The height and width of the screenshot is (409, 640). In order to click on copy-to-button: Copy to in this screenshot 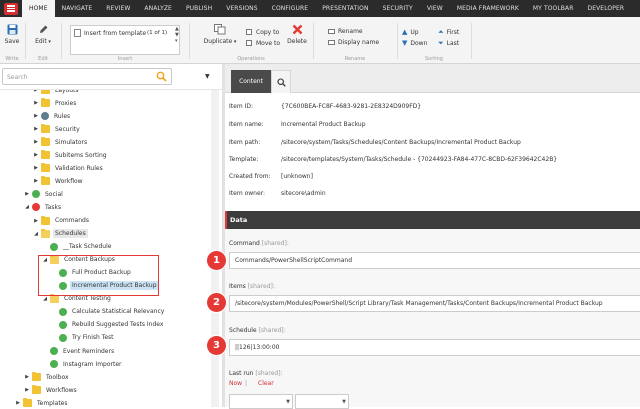, I will do `click(262, 32)`.